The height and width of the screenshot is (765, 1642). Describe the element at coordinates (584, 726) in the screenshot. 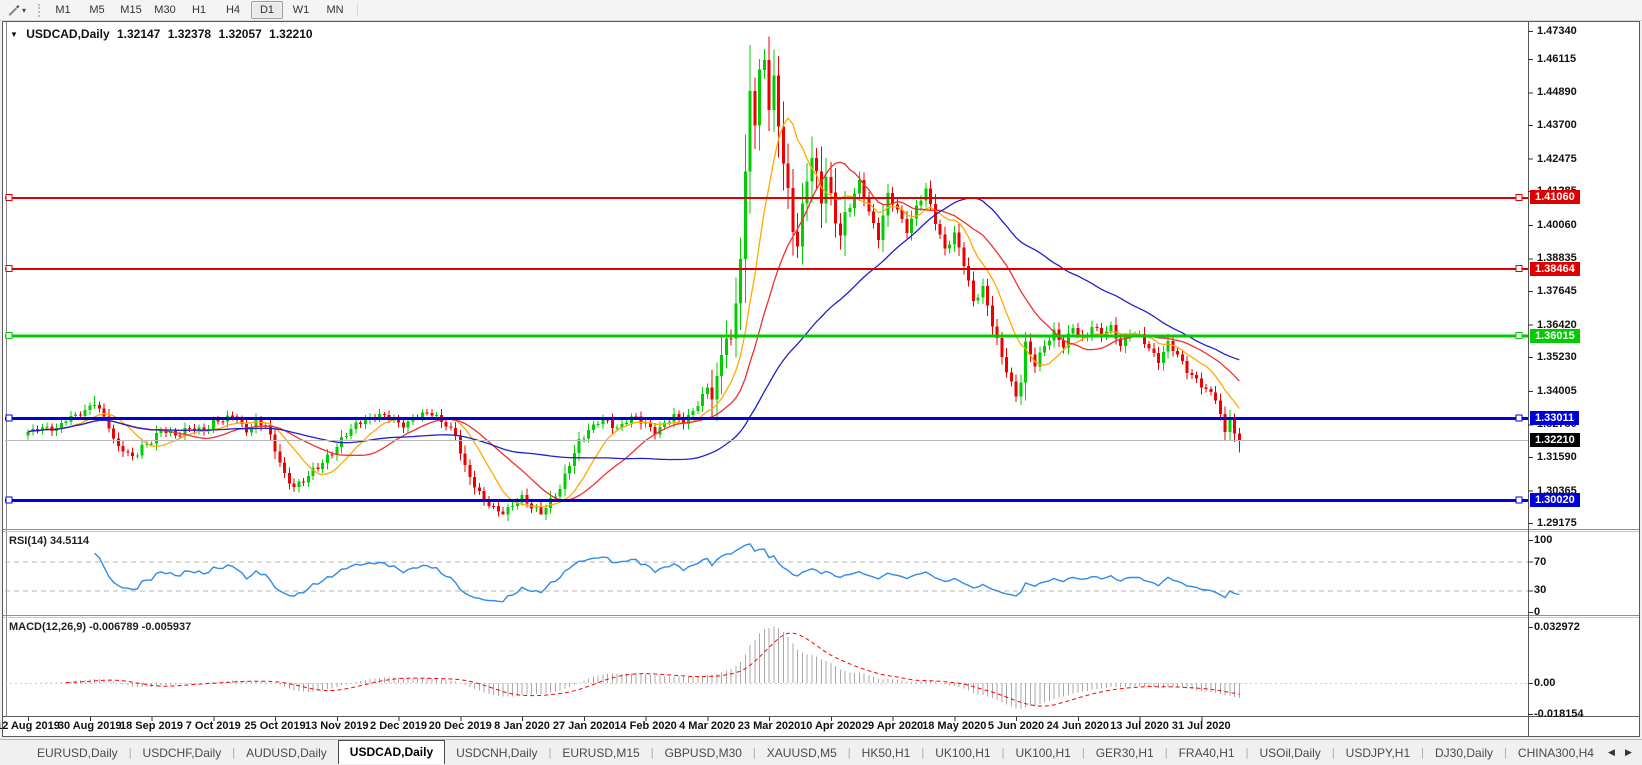

I see `time-axis-label: 27 Jan 2020` at that location.